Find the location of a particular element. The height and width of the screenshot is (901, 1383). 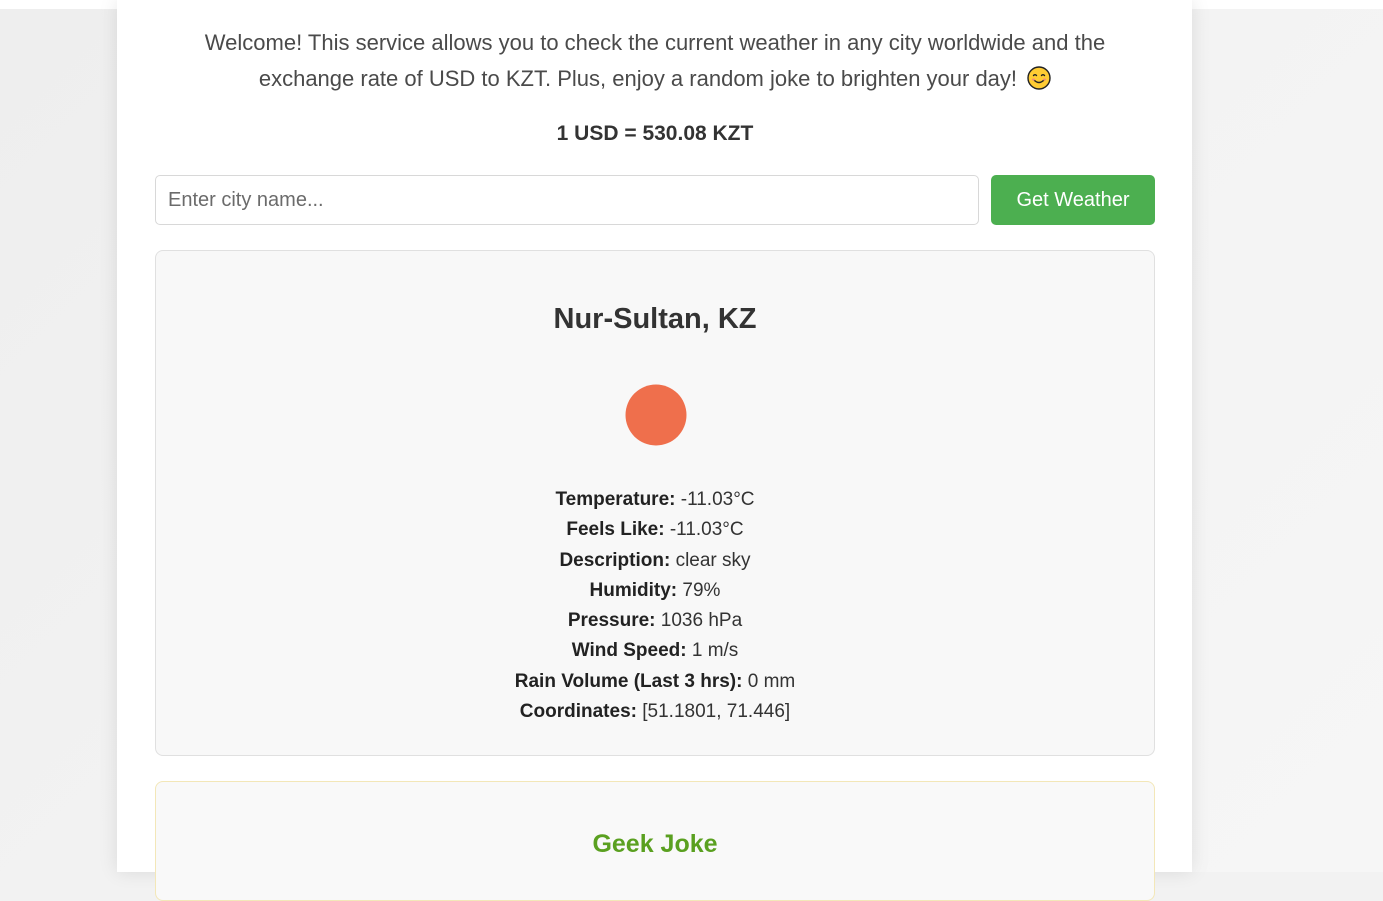

detail-value: 1036 hPa is located at coordinates (701, 621).